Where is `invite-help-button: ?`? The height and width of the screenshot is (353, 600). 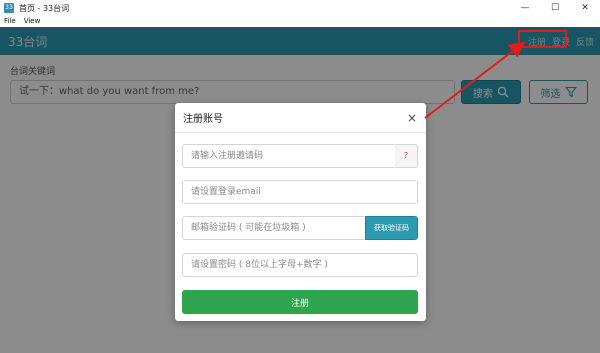
invite-help-button: ? is located at coordinates (406, 156).